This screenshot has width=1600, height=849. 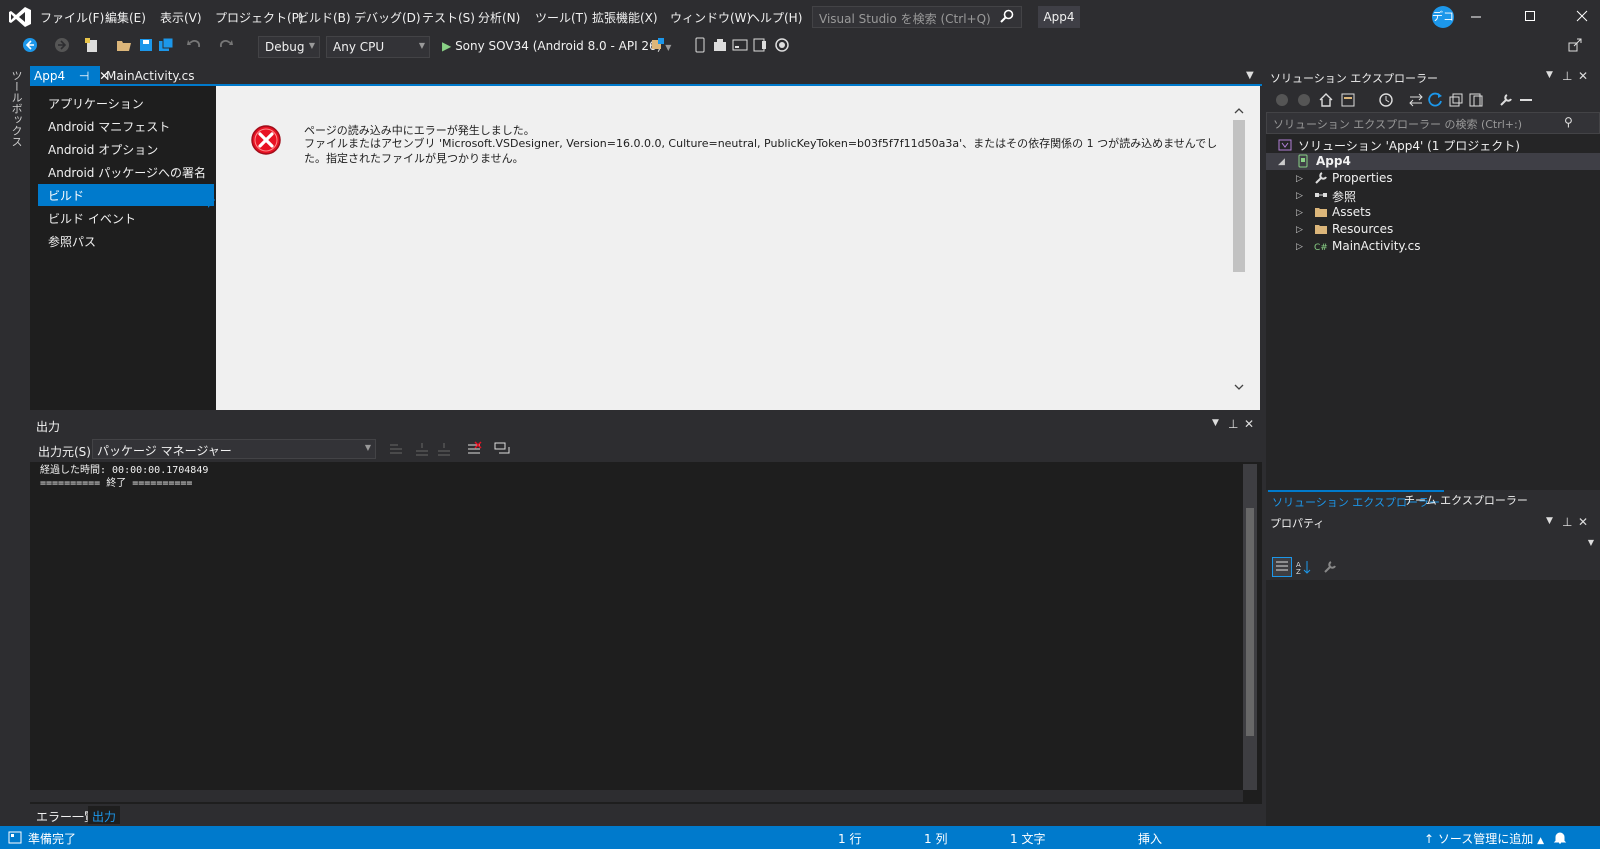 I want to click on go-to-previous-icon, so click(x=422, y=449).